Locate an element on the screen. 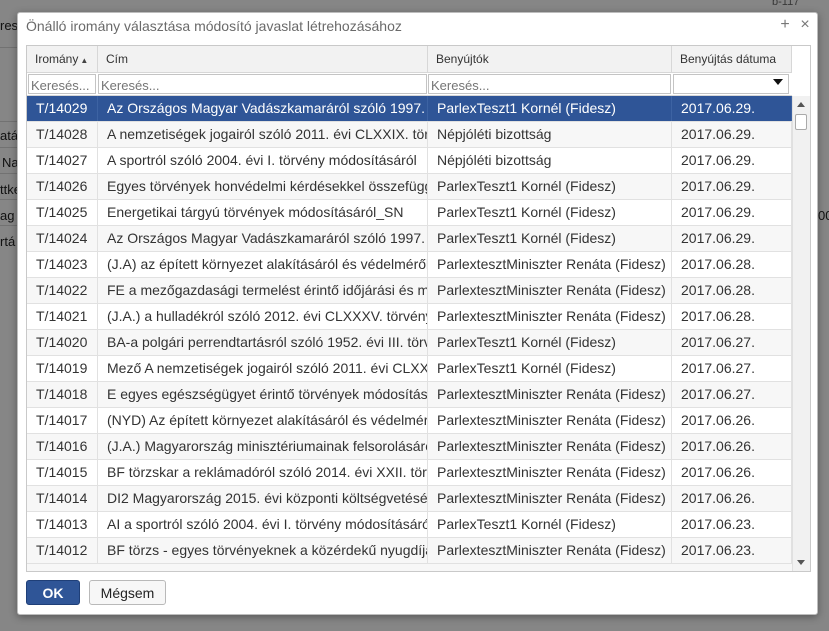  cell-id: T/14029 is located at coordinates (62, 108).